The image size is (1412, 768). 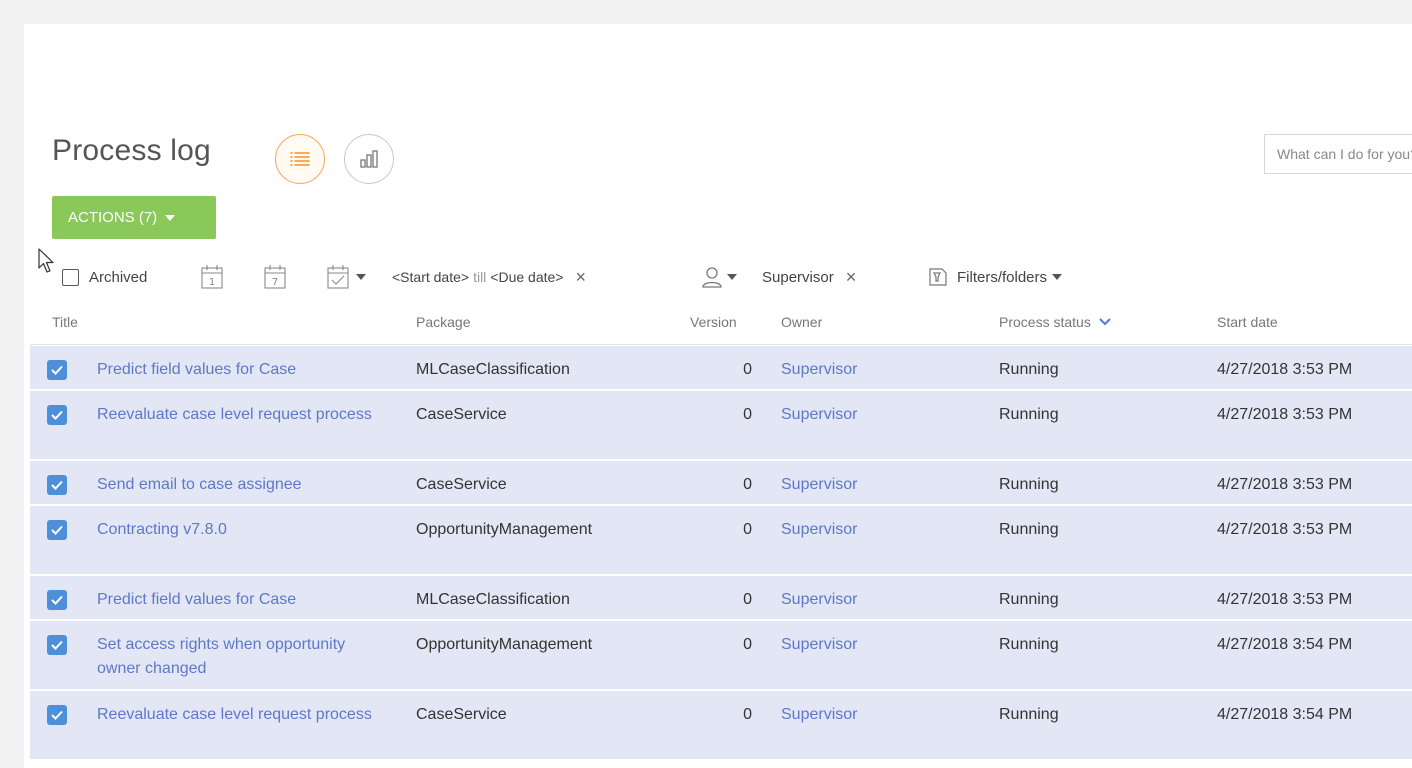 I want to click on column-header-title: Title, so click(x=65, y=322).